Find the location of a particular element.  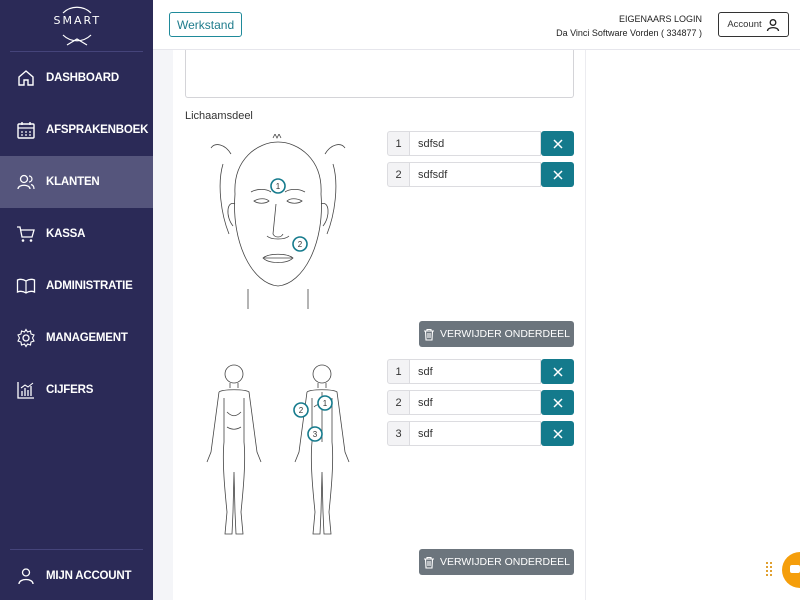

drag-handle-icon is located at coordinates (769, 569).